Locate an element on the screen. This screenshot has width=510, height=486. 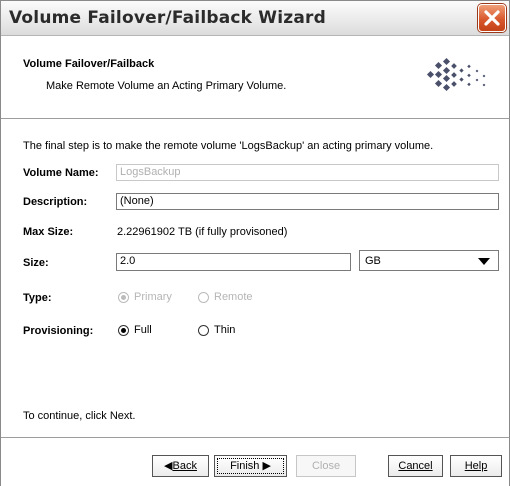
provisioning-thin-label: Thin is located at coordinates (224, 330).